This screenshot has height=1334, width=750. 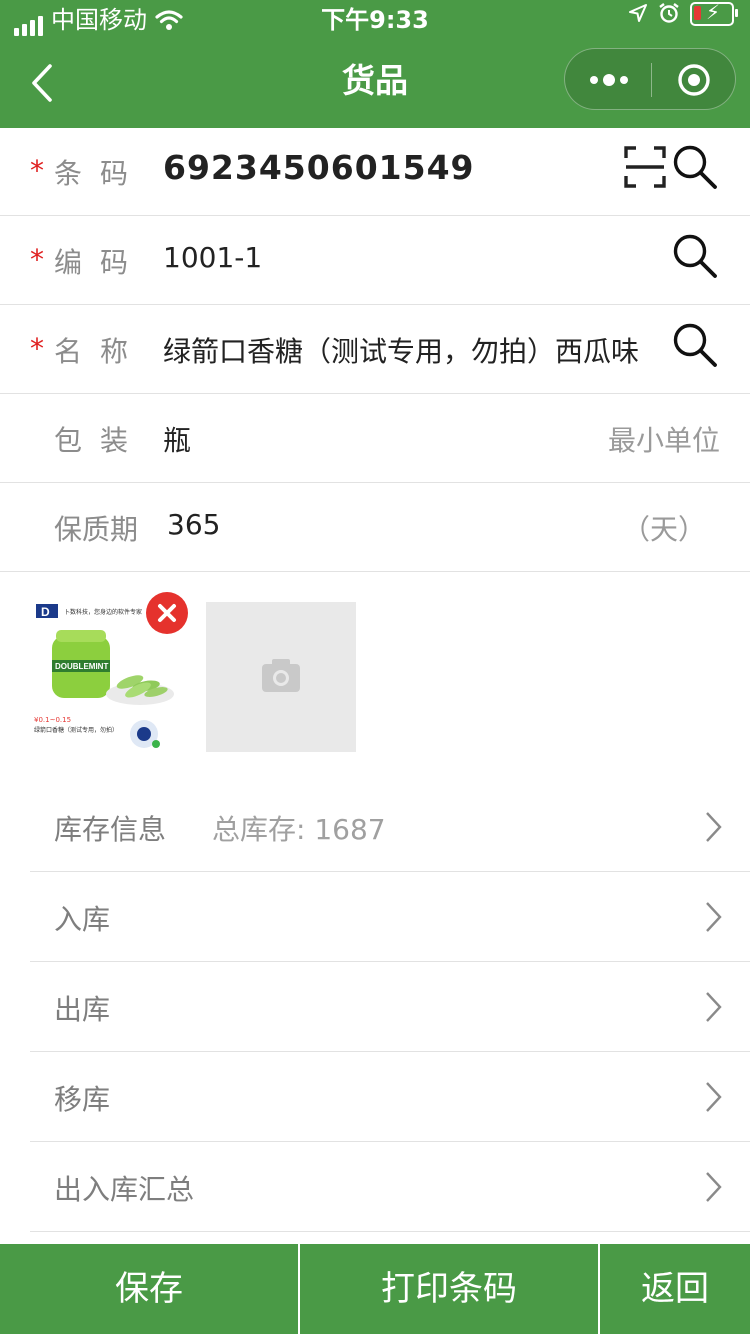 What do you see at coordinates (82, 919) in the screenshot?
I see `list-item-label: 入库` at bounding box center [82, 919].